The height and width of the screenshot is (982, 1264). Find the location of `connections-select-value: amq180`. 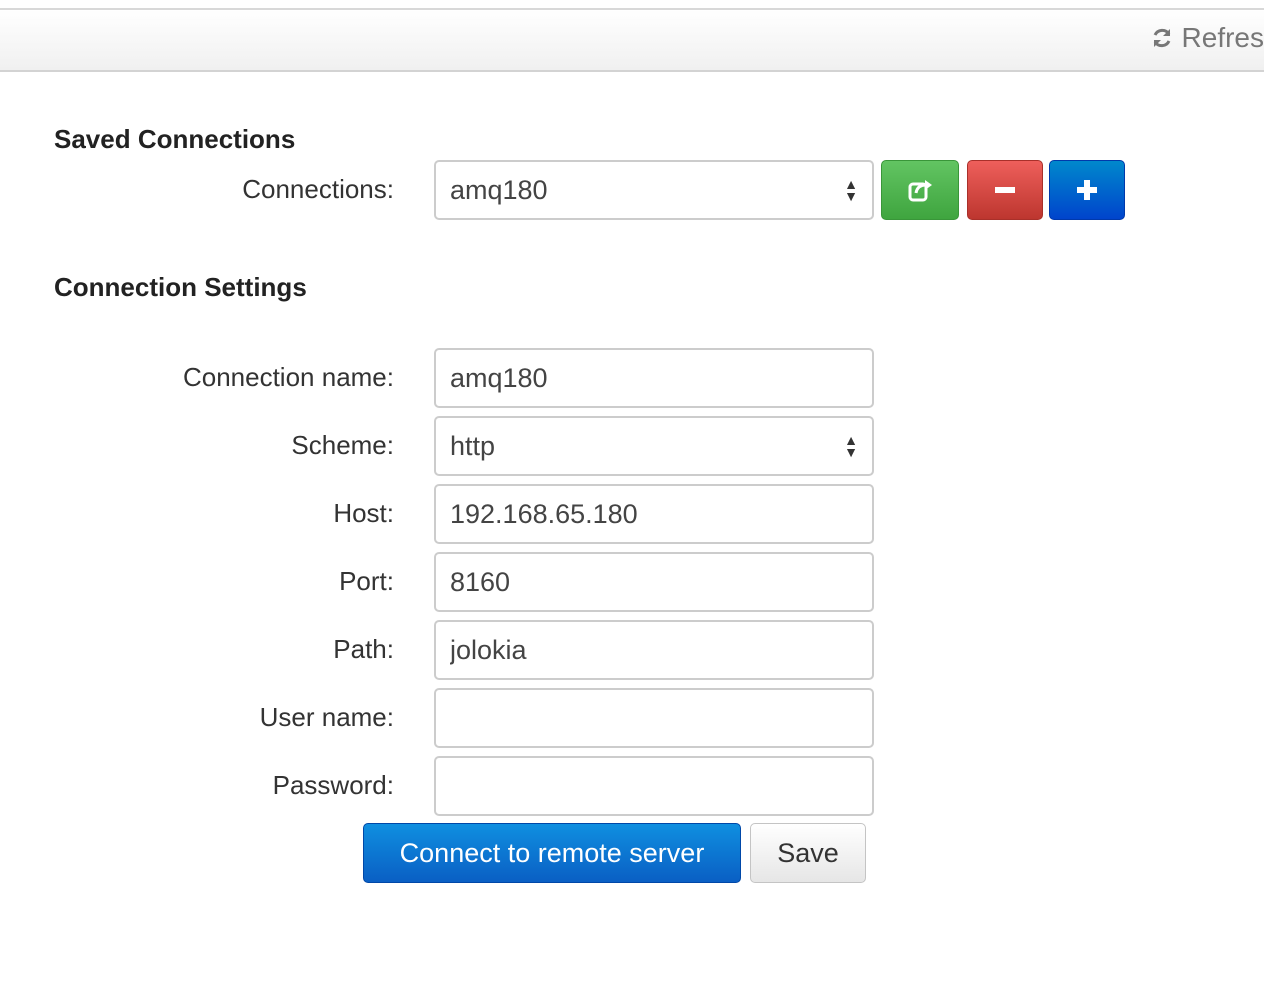

connections-select-value: amq180 is located at coordinates (499, 189).